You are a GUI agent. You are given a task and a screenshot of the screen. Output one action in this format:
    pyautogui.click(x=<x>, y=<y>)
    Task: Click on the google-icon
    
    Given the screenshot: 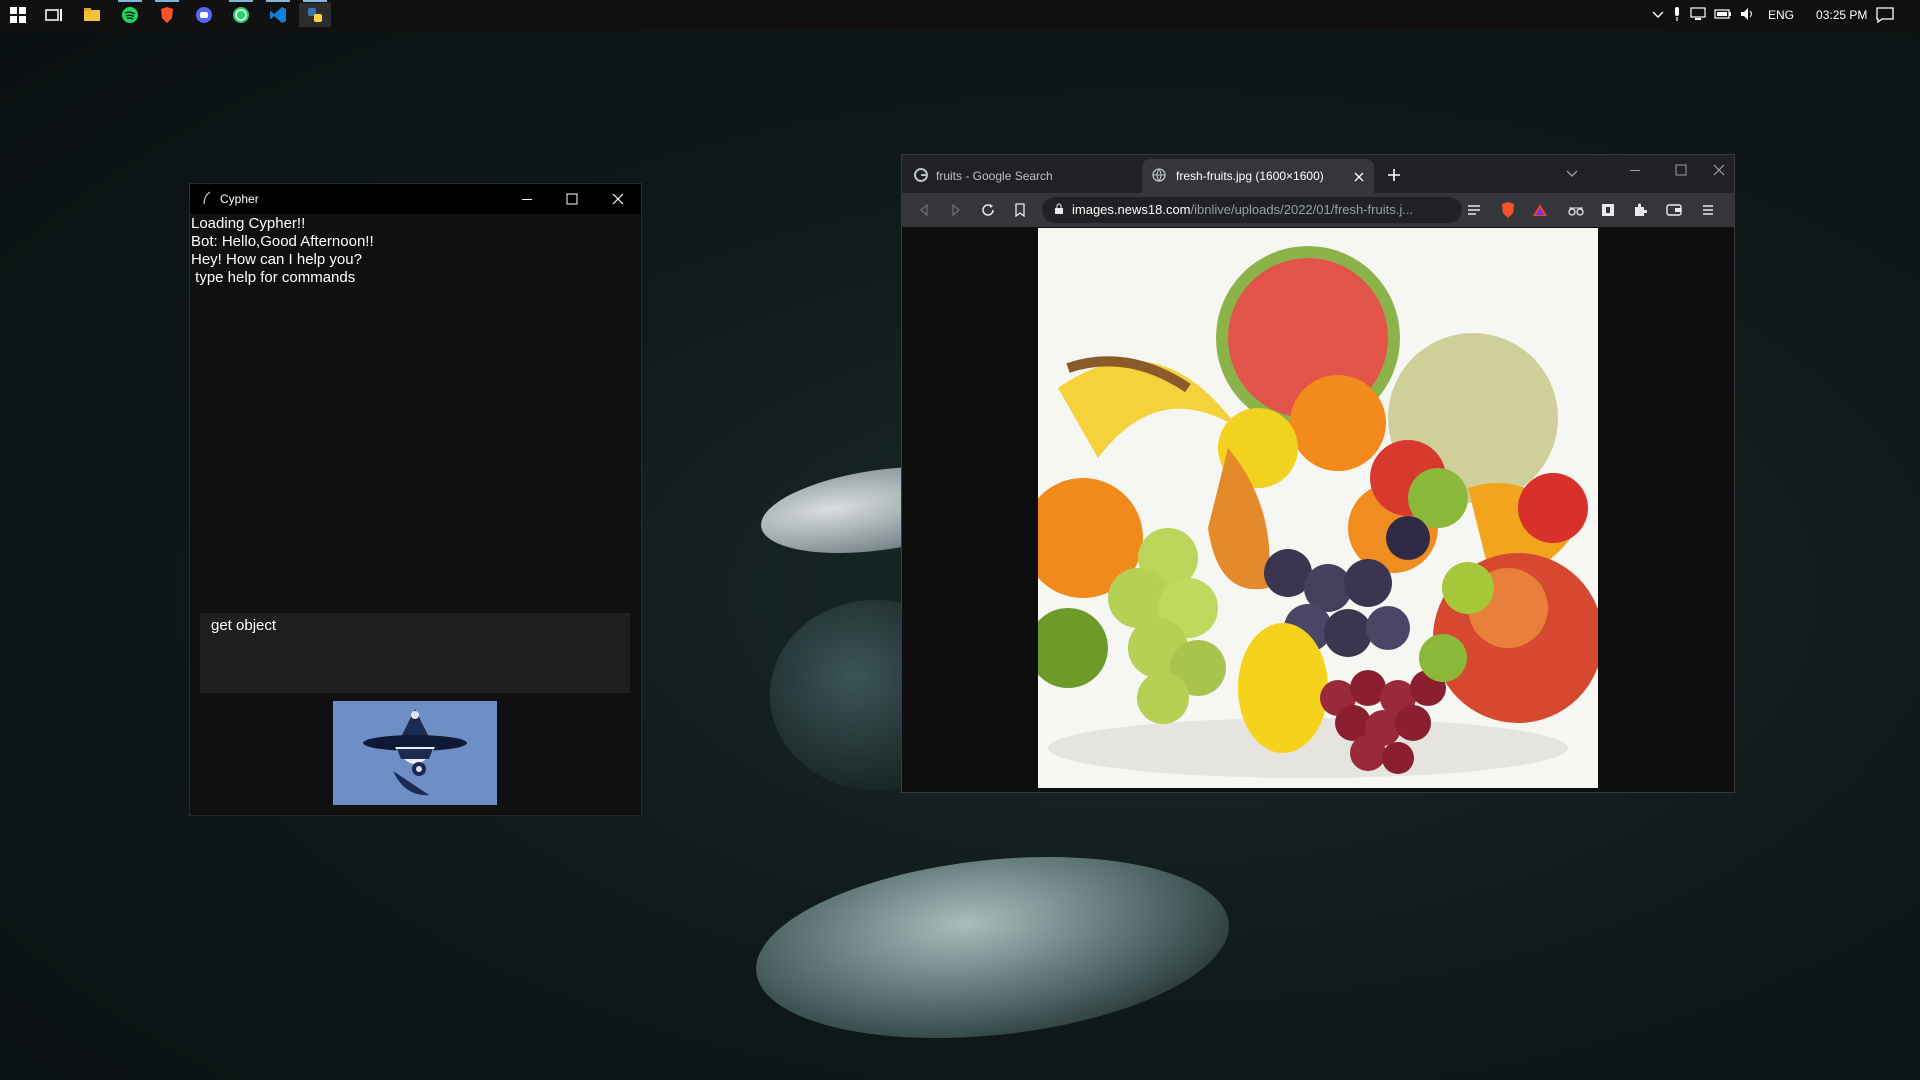 What is the action you would take?
    pyautogui.click(x=921, y=176)
    